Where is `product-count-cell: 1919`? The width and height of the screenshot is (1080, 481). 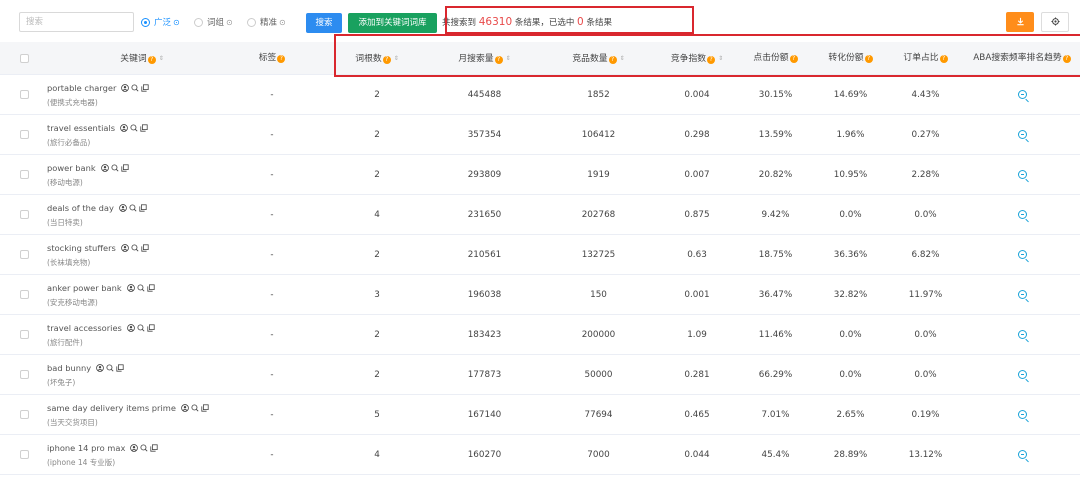
product-count-cell: 1919 is located at coordinates (598, 175).